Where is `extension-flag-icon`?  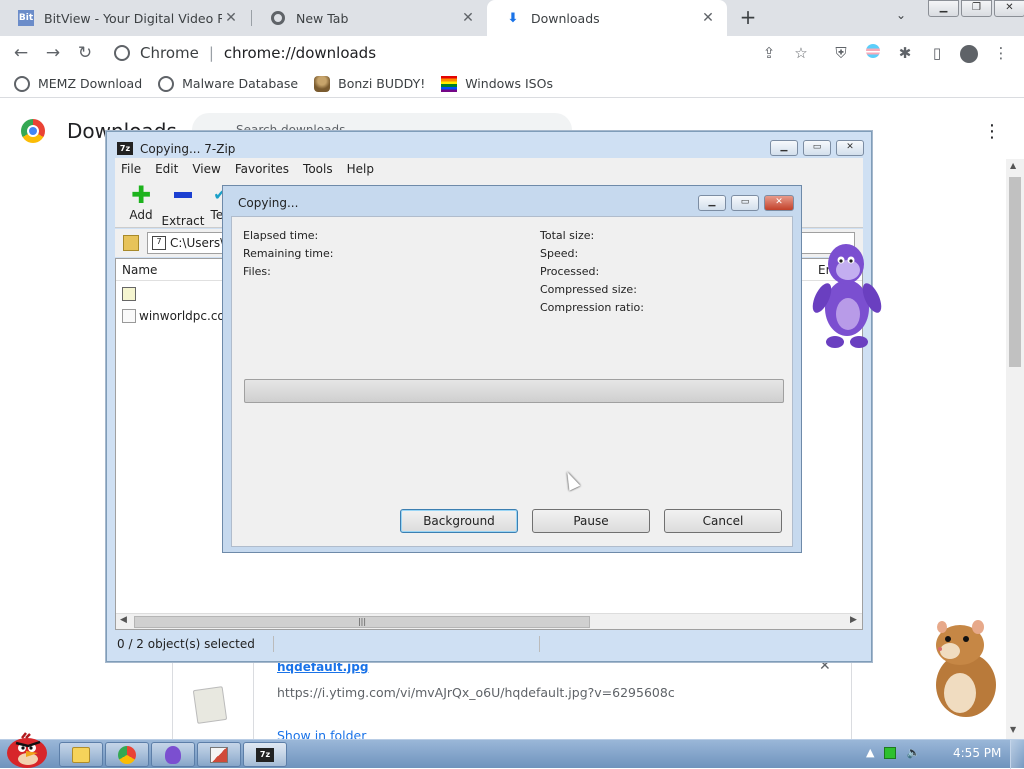
extension-flag-icon is located at coordinates (873, 53).